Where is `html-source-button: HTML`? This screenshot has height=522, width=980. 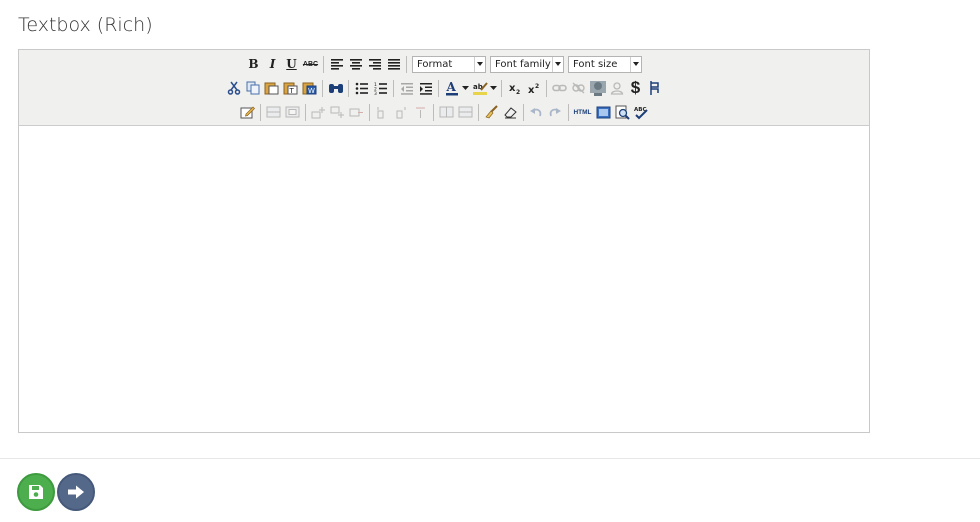 html-source-button: HTML is located at coordinates (583, 112).